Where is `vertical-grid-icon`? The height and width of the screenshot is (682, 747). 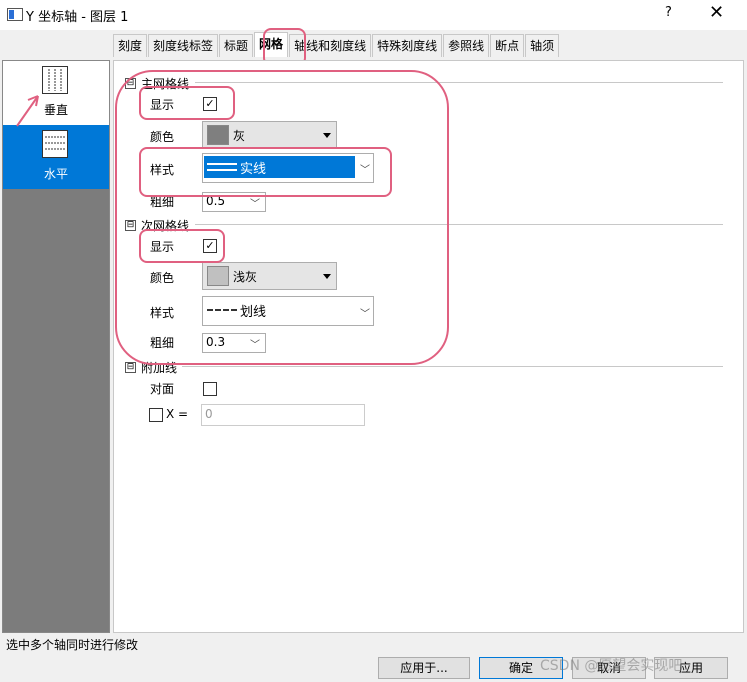 vertical-grid-icon is located at coordinates (55, 80).